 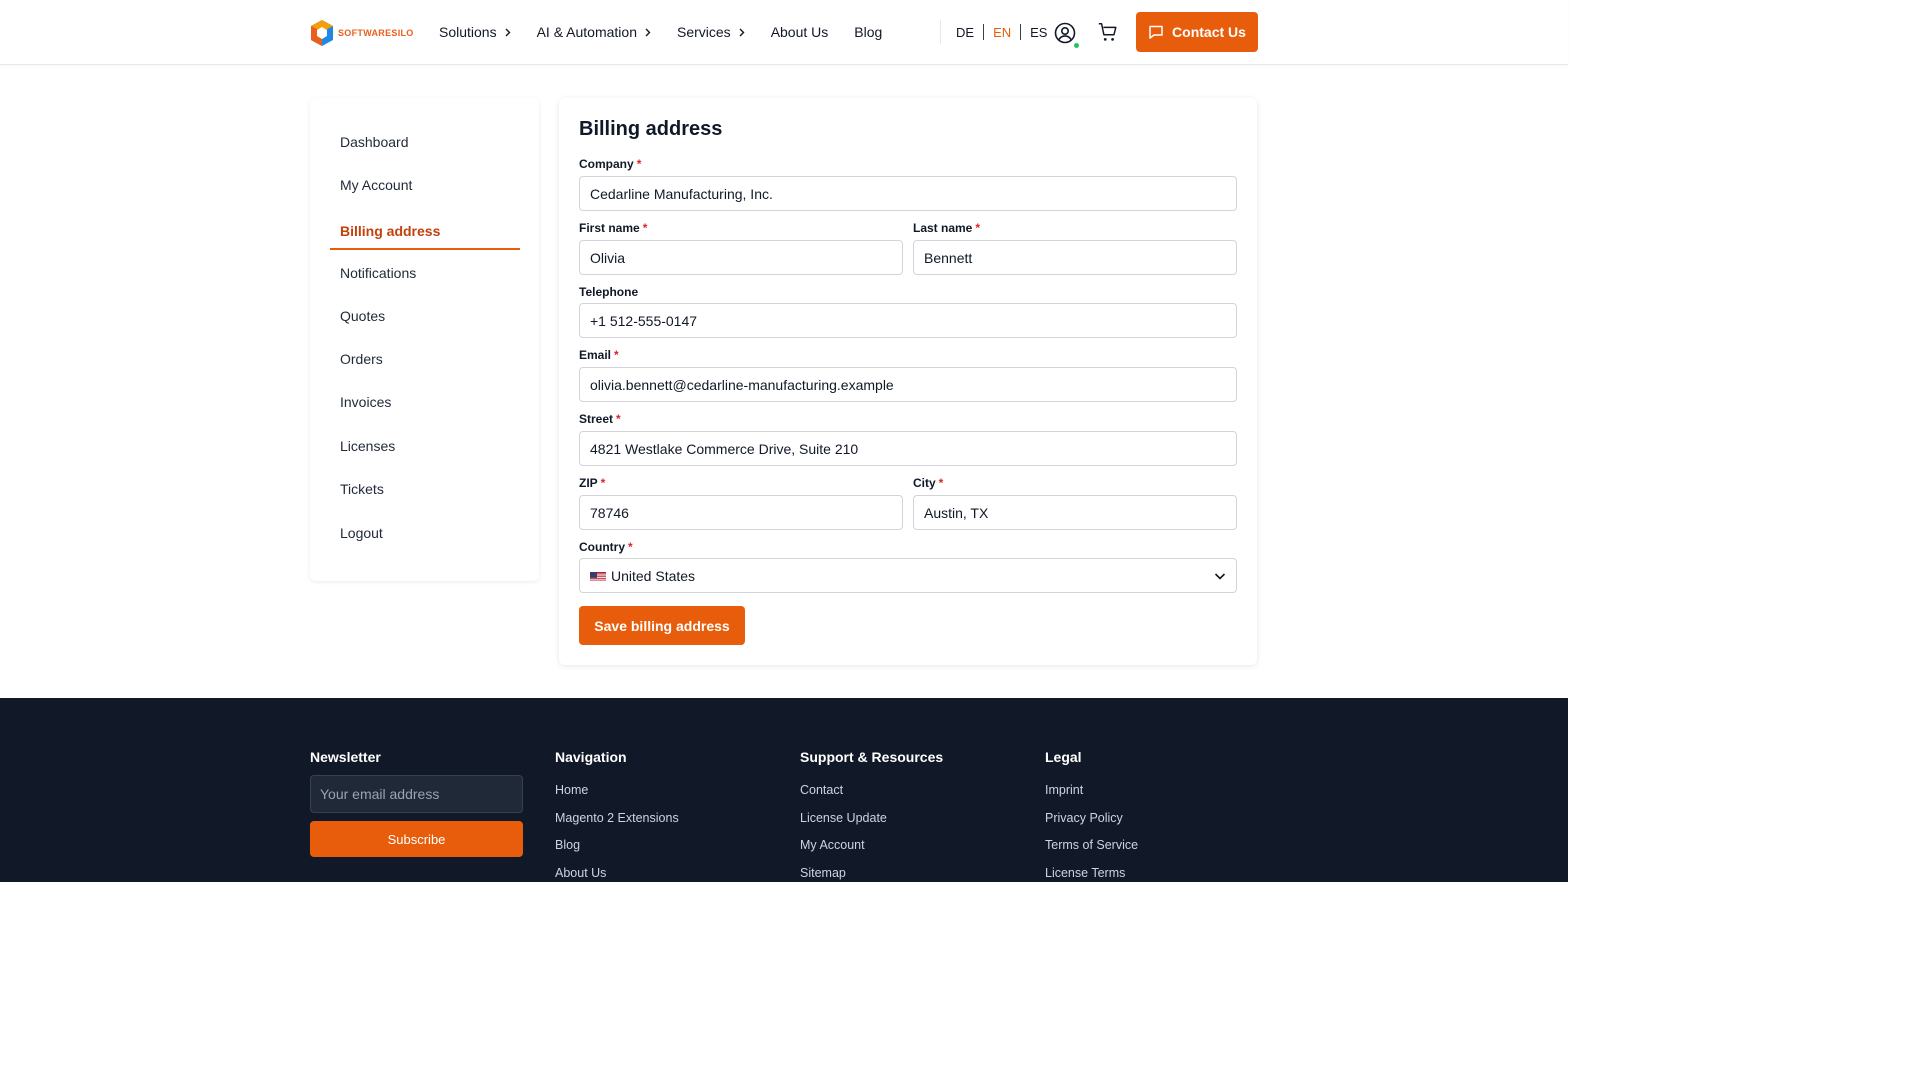 I want to click on footer-link-about-us: About Us, so click(x=580, y=873).